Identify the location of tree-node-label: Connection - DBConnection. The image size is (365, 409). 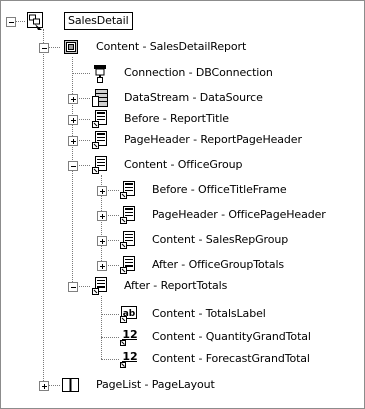
(198, 73).